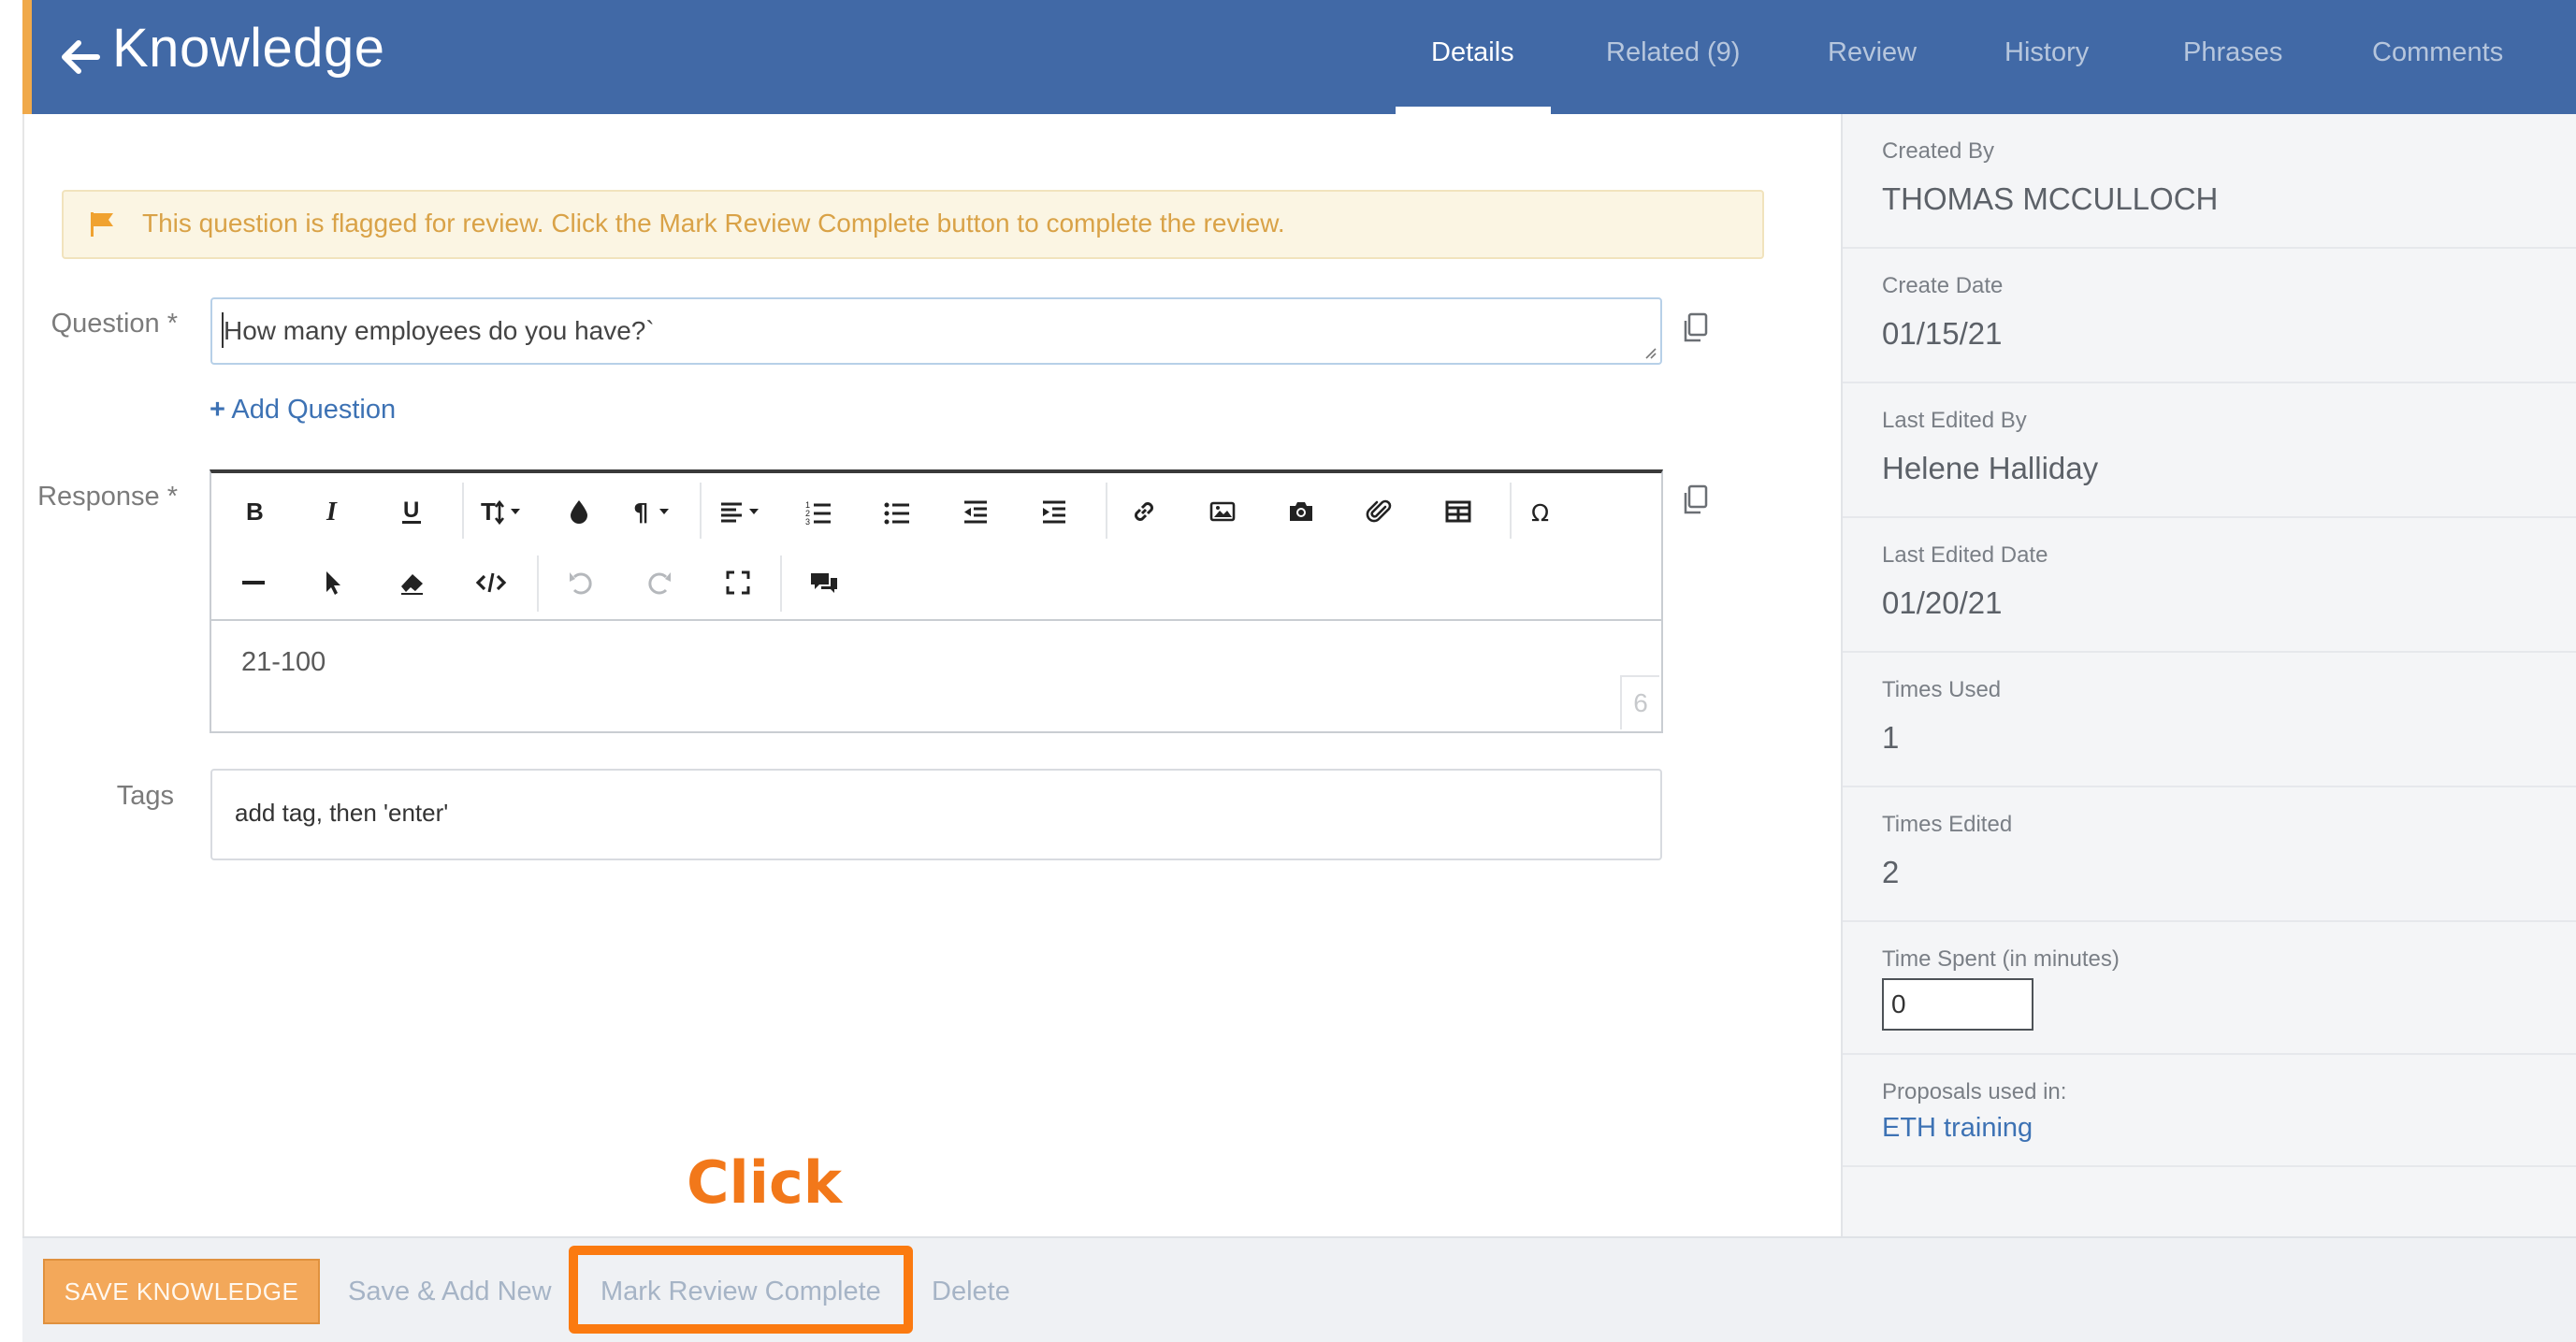 Image resolution: width=2576 pixels, height=1342 pixels. What do you see at coordinates (342, 813) in the screenshot?
I see `tags-placeholder: add tag, then 'enter'` at bounding box center [342, 813].